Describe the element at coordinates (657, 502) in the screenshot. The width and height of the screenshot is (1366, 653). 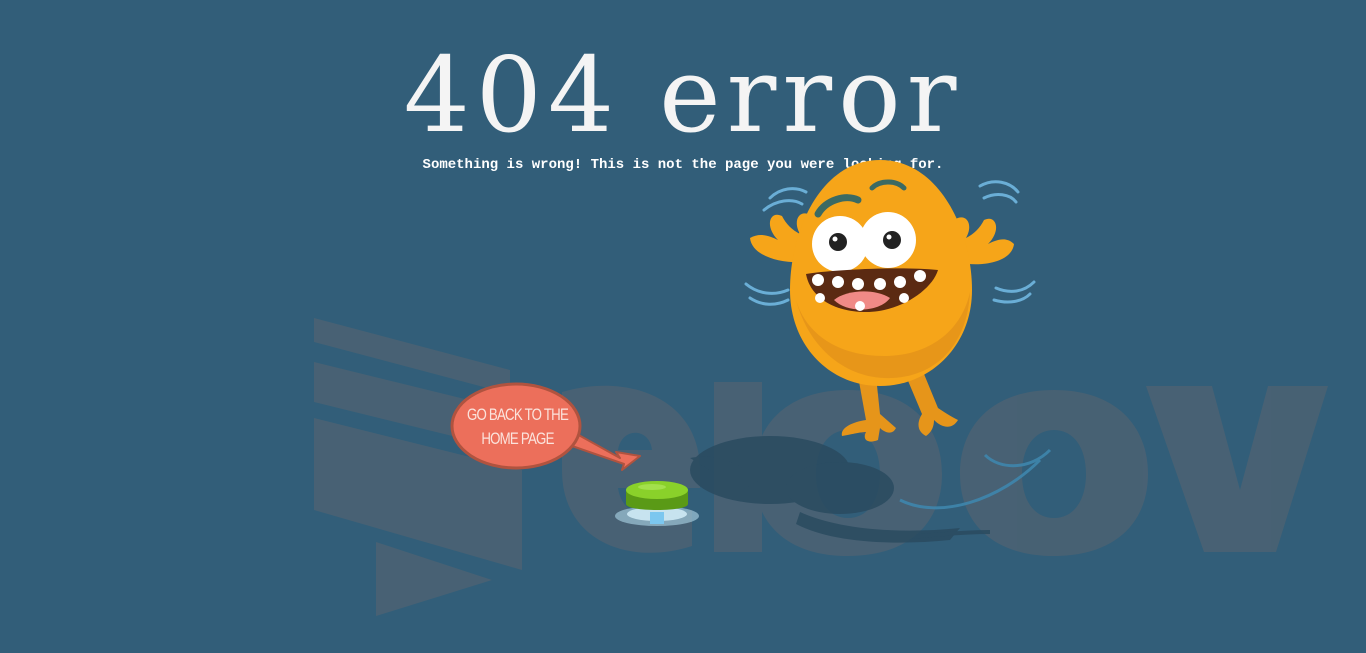
I see `green-push-button-icon` at that location.